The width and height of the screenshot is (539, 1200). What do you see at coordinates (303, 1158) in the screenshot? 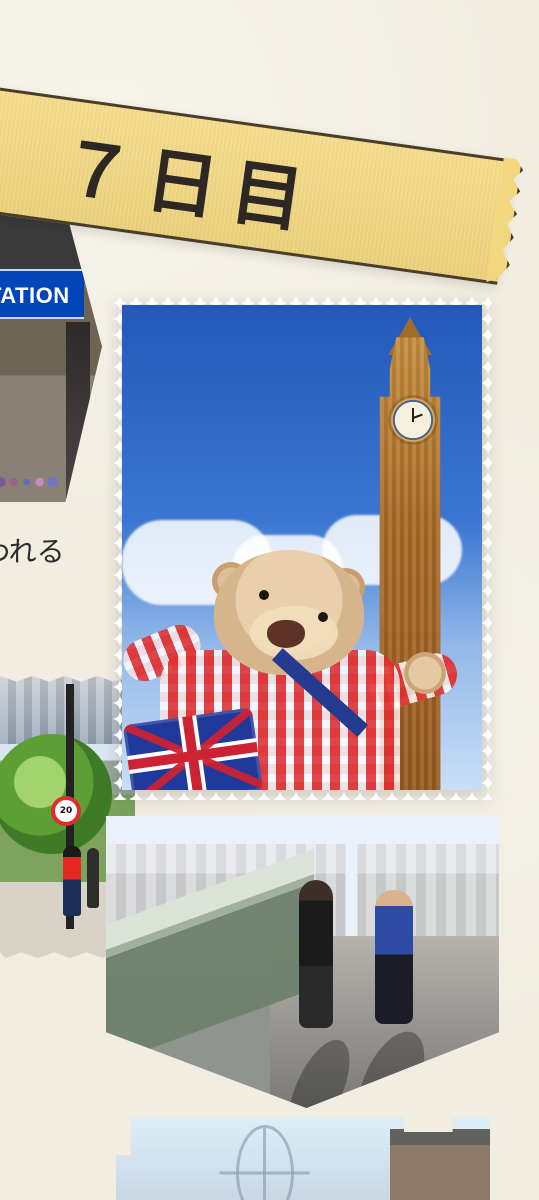
I see `bottom-photo-fragment` at bounding box center [303, 1158].